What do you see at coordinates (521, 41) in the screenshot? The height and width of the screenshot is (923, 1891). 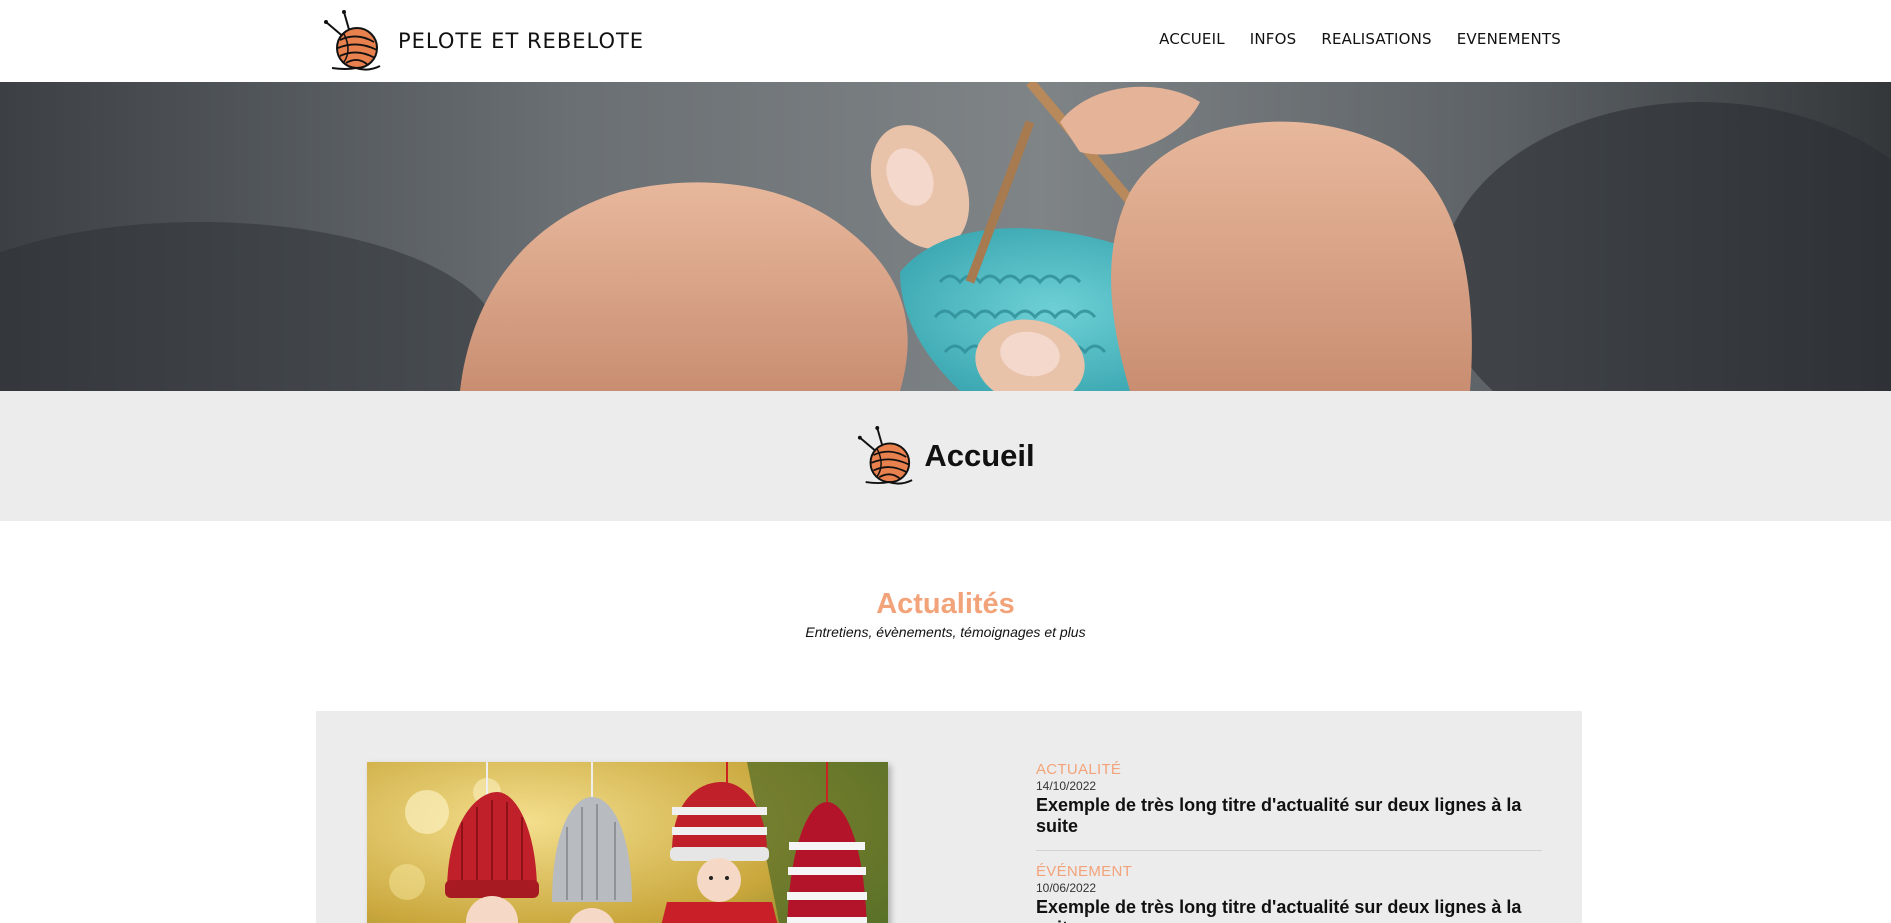 I see `site-name: PELOTE ET REBELOTE` at bounding box center [521, 41].